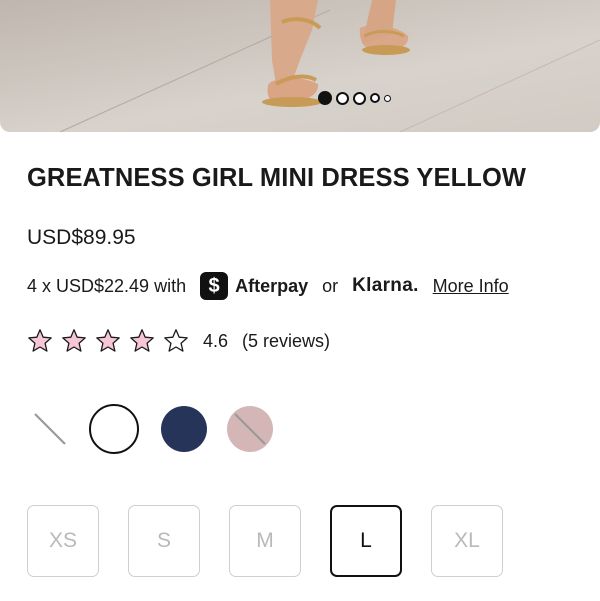 The image size is (600, 601). What do you see at coordinates (286, 341) in the screenshot?
I see `review-count-link: (5 reviews)` at bounding box center [286, 341].